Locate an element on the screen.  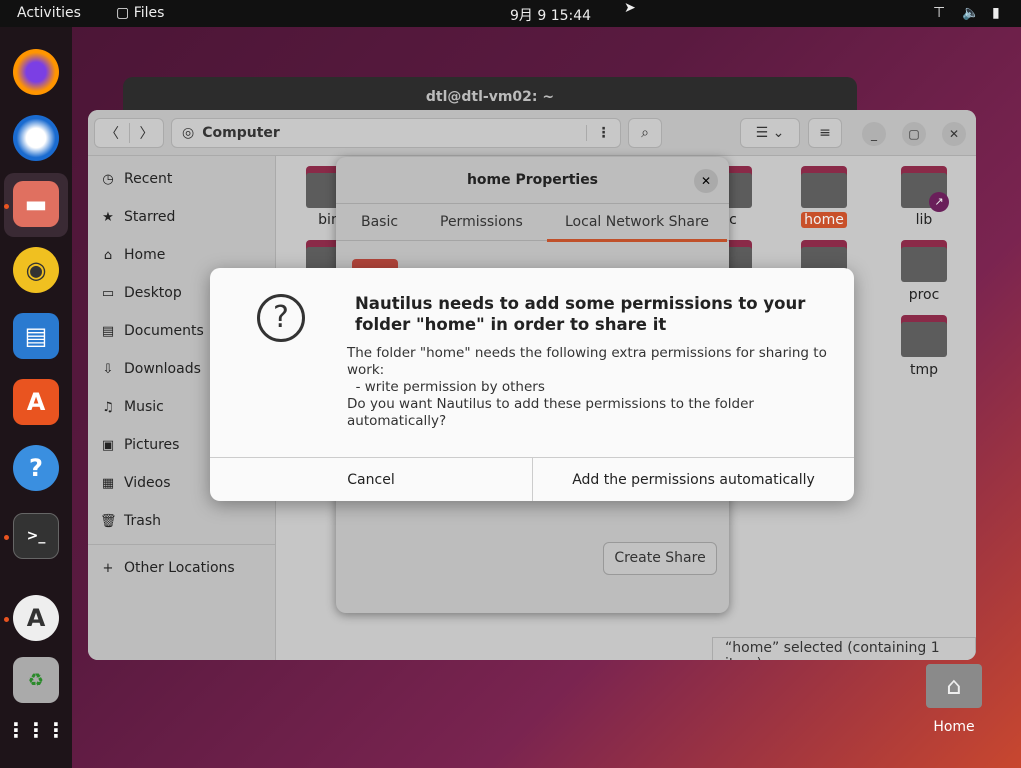
close-icon: ✕ is located at coordinates (706, 181).